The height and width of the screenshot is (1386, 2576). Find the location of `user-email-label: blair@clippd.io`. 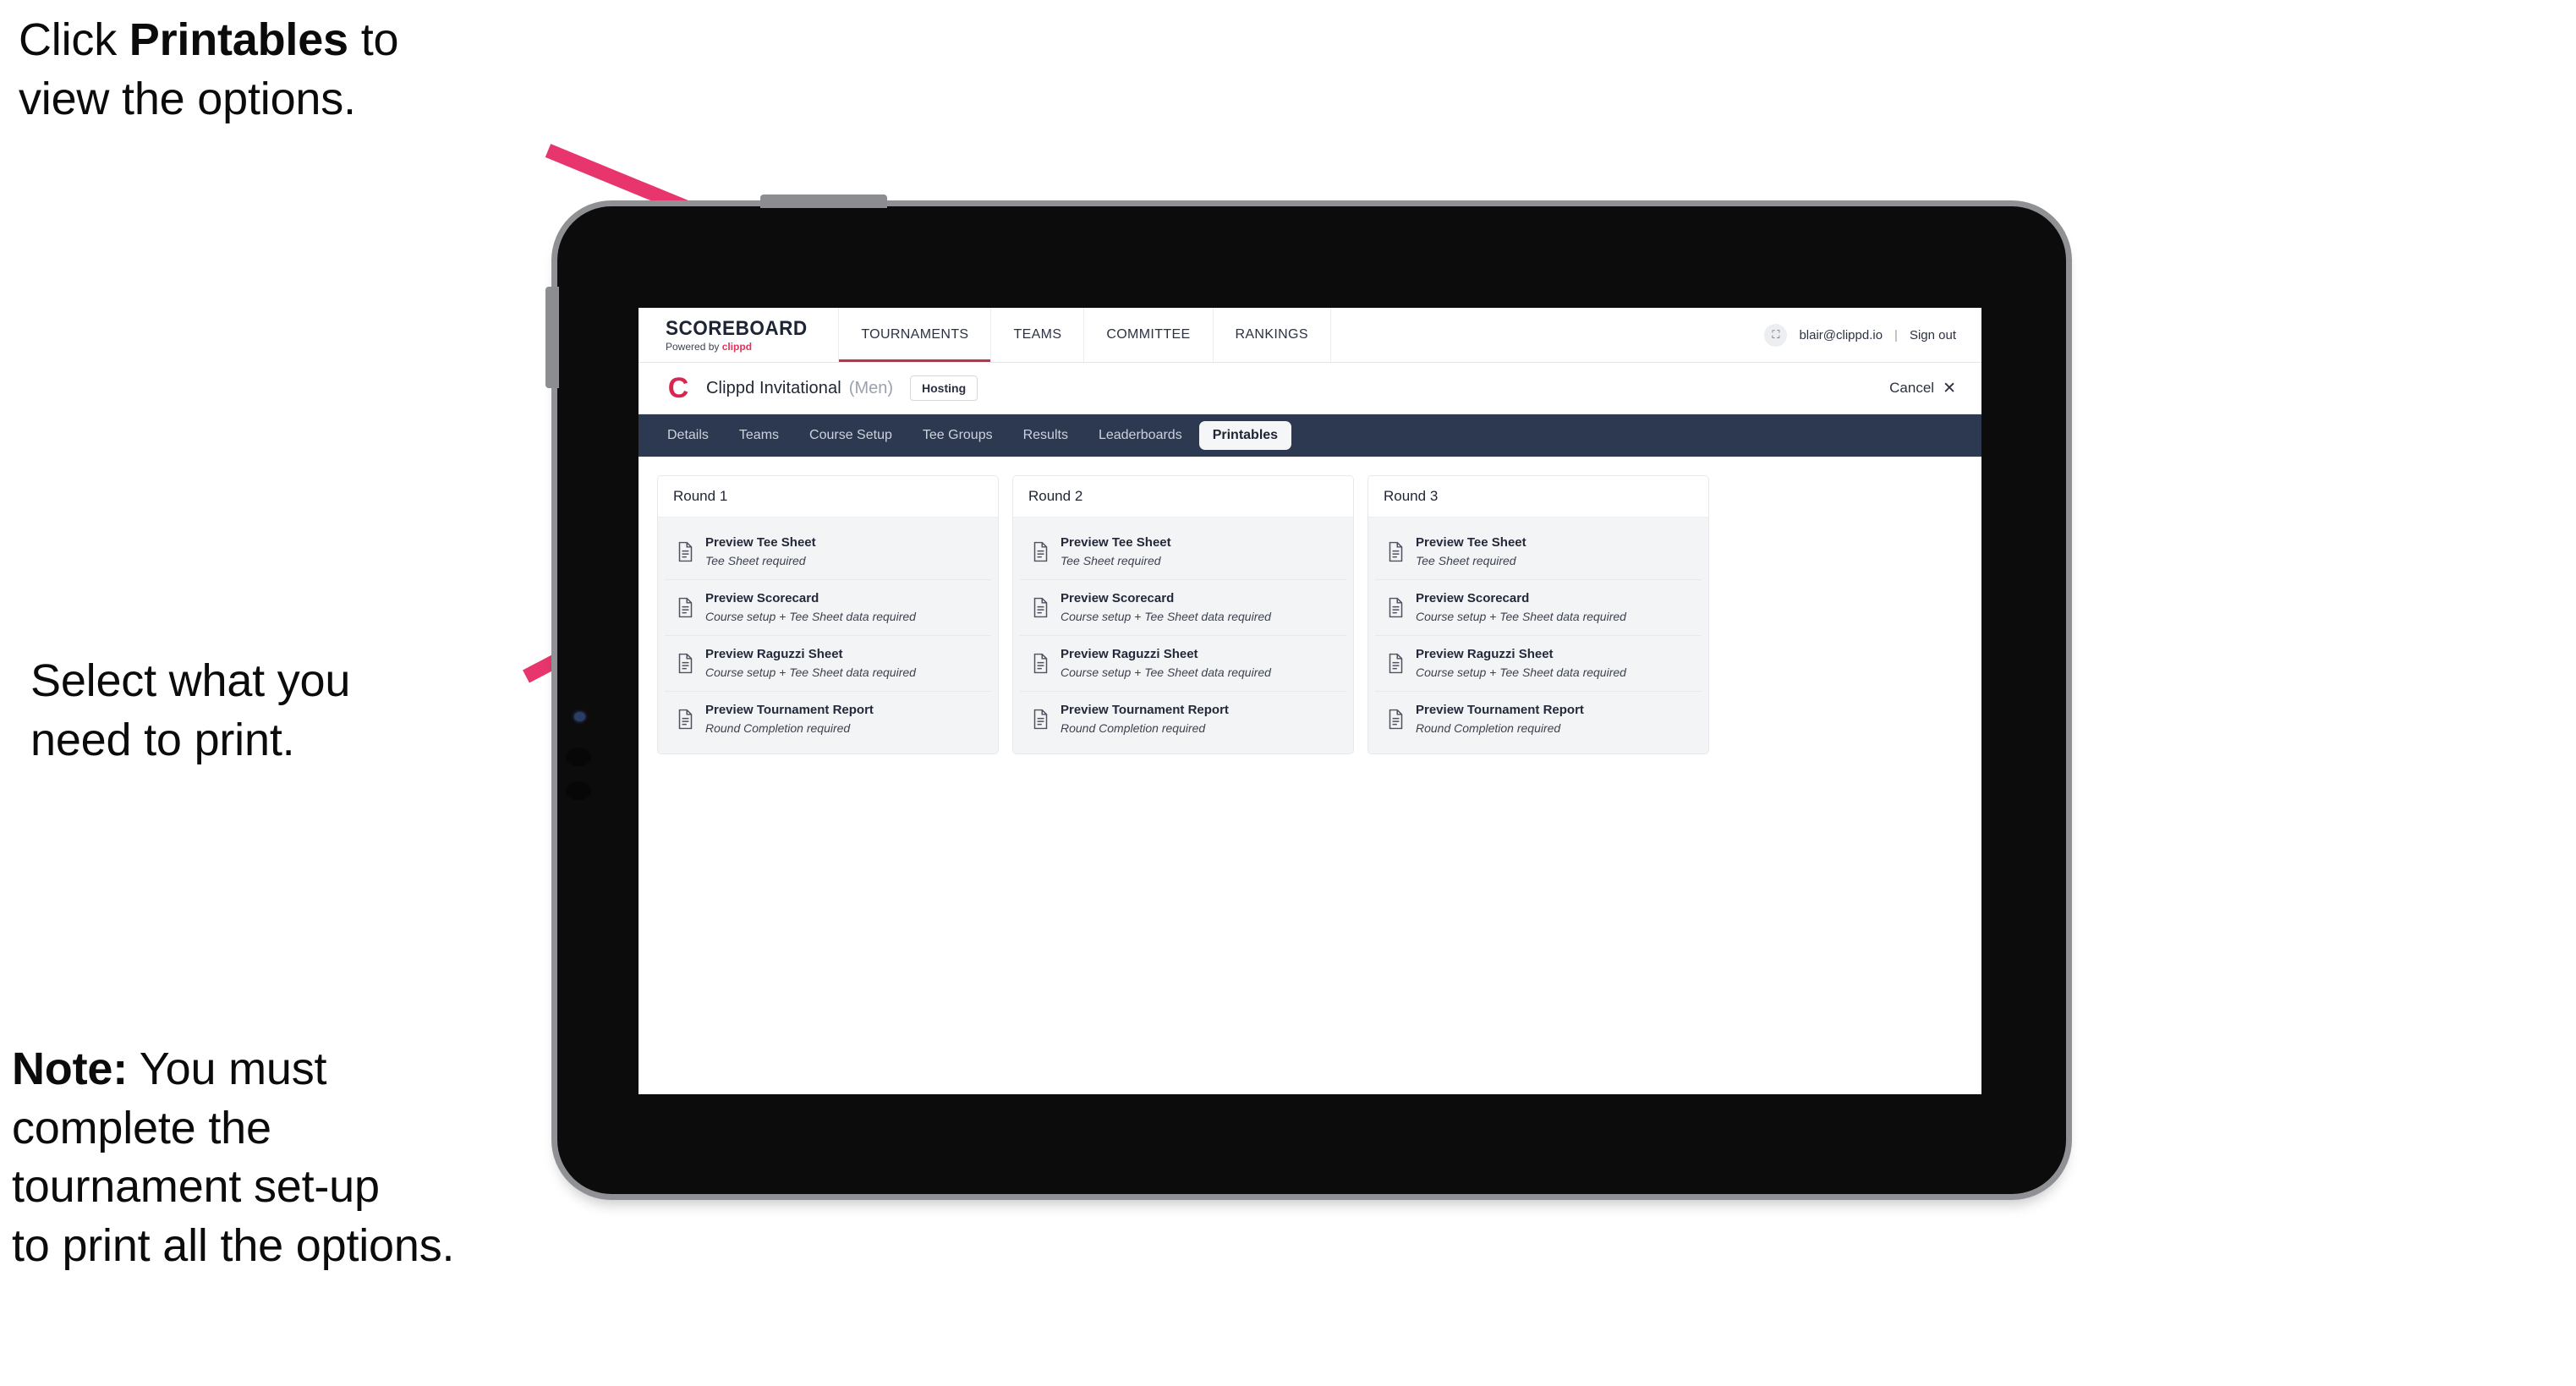

user-email-label: blair@clippd.io is located at coordinates (1841, 334).